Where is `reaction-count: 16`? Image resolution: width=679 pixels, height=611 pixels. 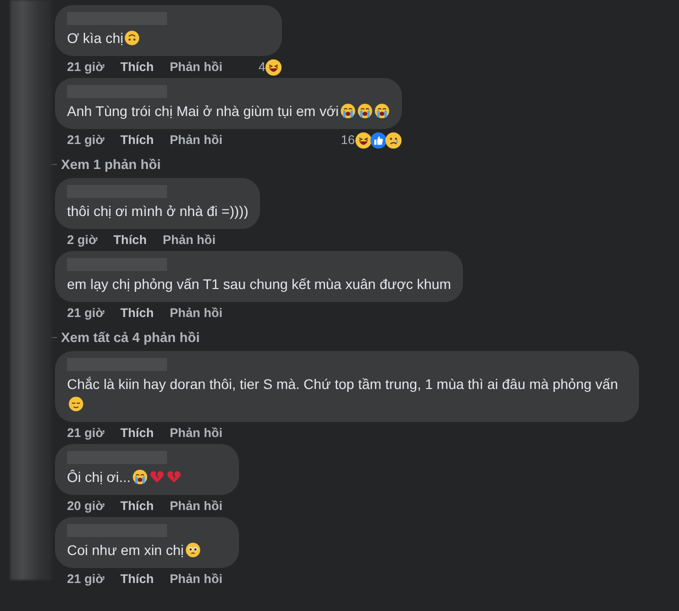
reaction-count: 16 is located at coordinates (347, 140).